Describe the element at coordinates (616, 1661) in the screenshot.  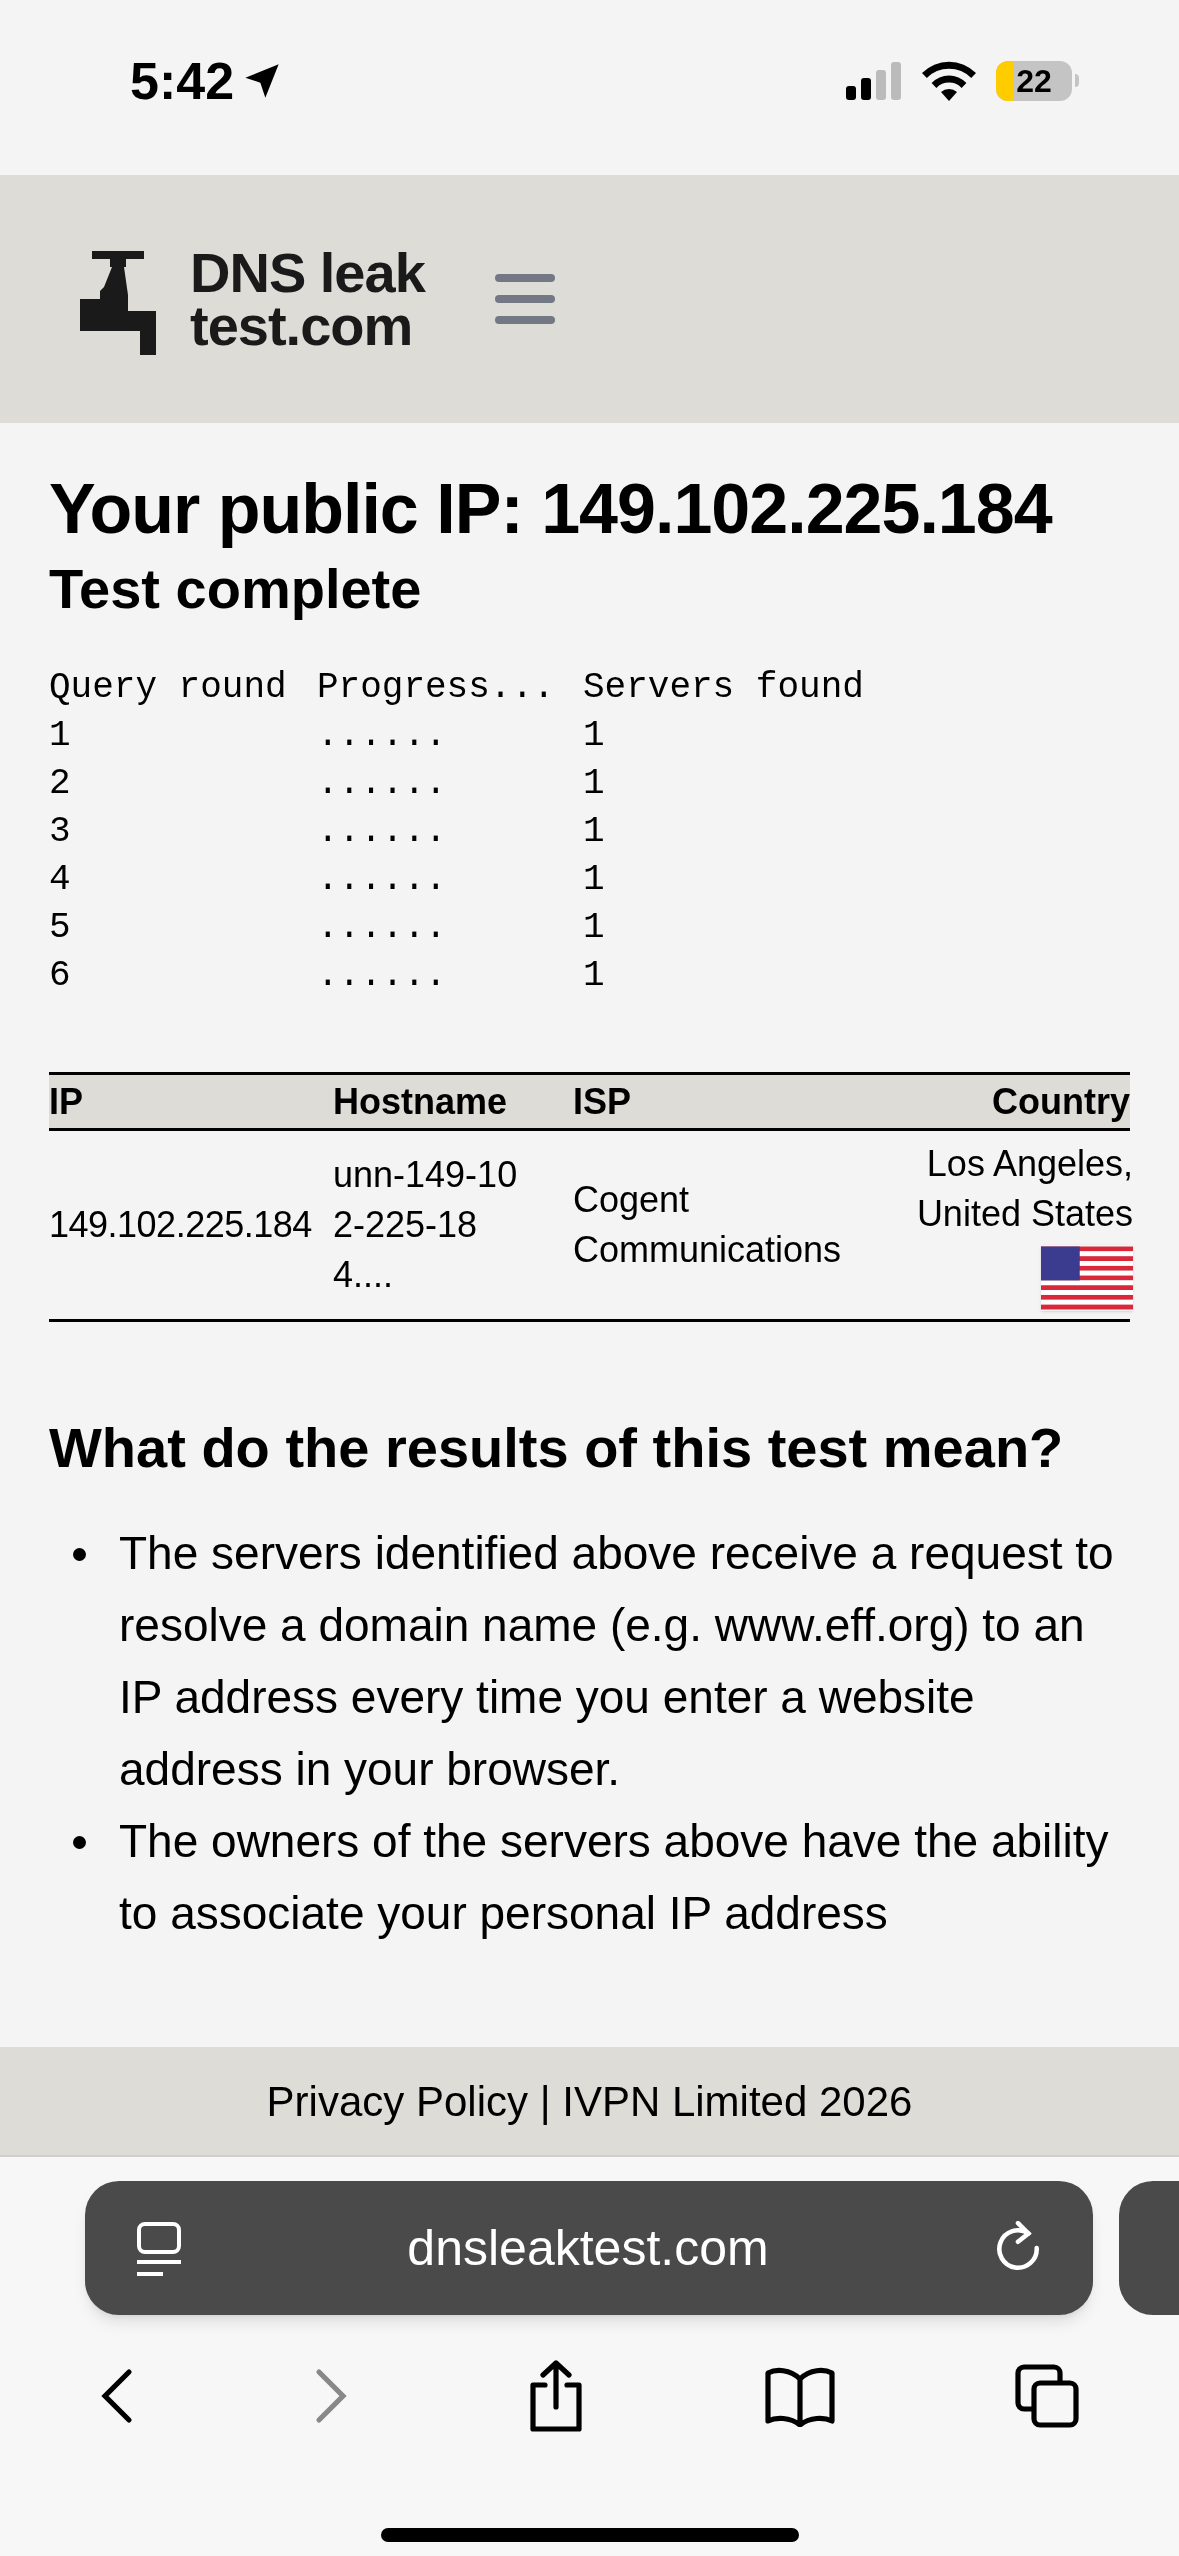
I see `bullet-text: The servers identified above receive a request to resolve a domain name (e.g. www.eff.org) to an IP address every time you enter a website address in your browser.` at that location.